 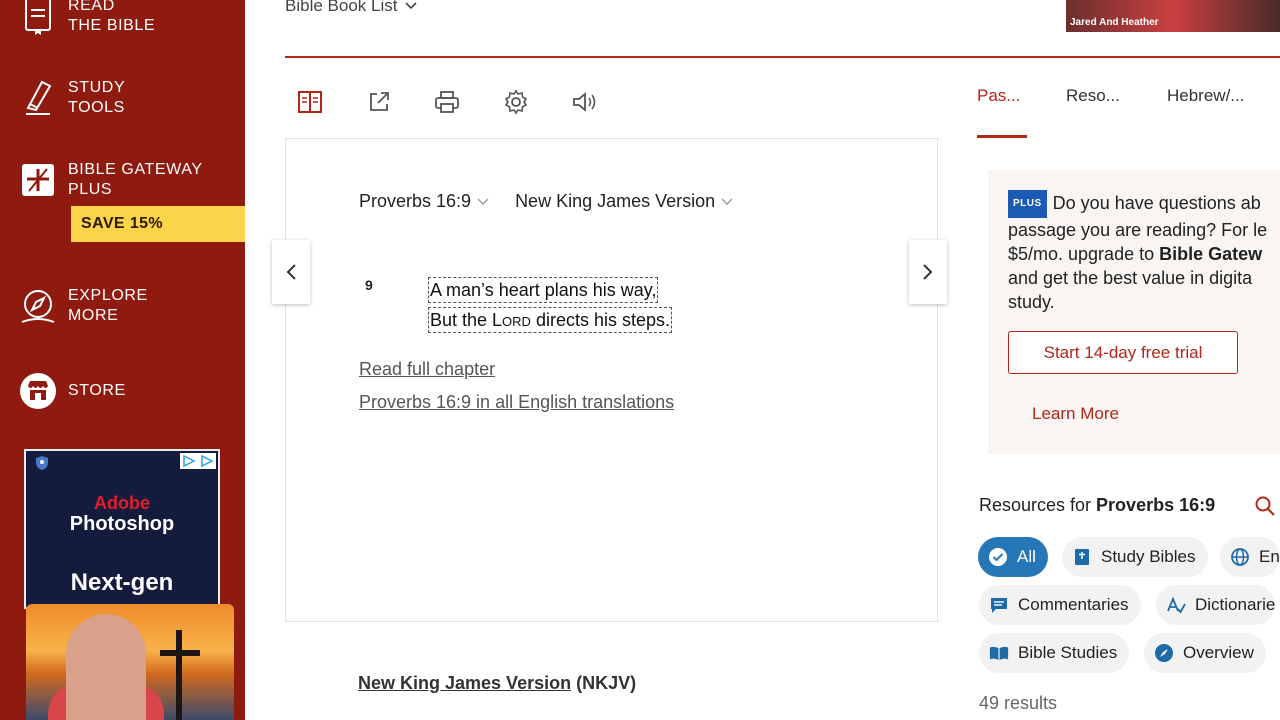 I want to click on ad-choices-icon, so click(x=198, y=461).